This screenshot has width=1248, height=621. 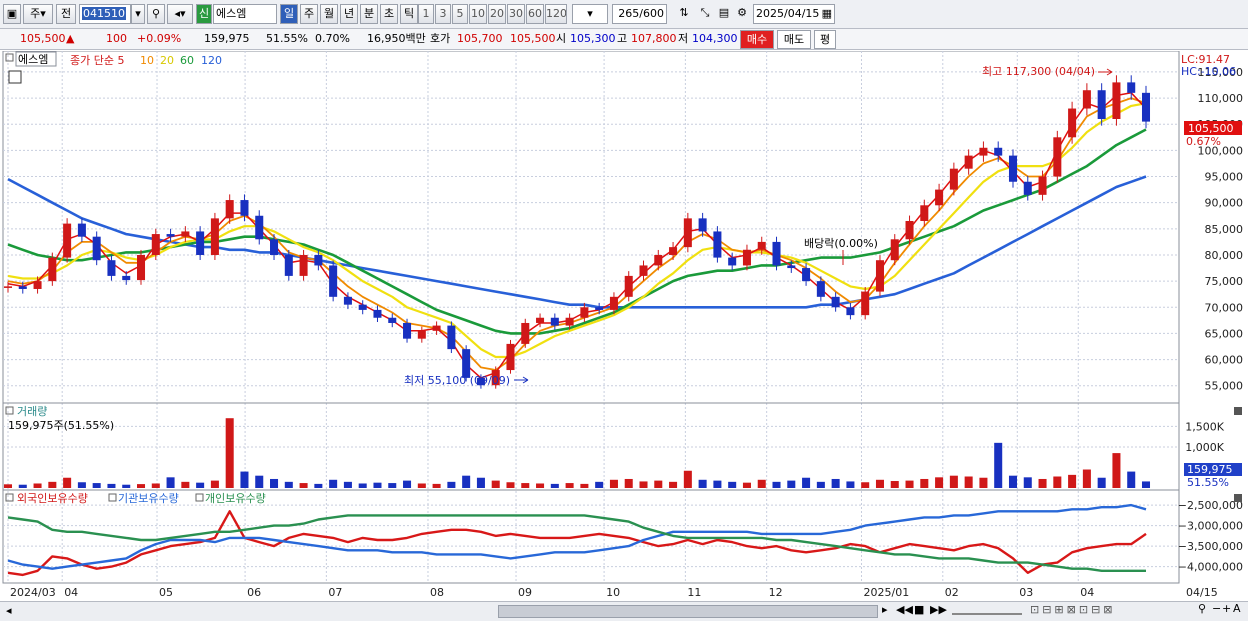 What do you see at coordinates (245, 14) in the screenshot?
I see `stock-name-field: 에스엠` at bounding box center [245, 14].